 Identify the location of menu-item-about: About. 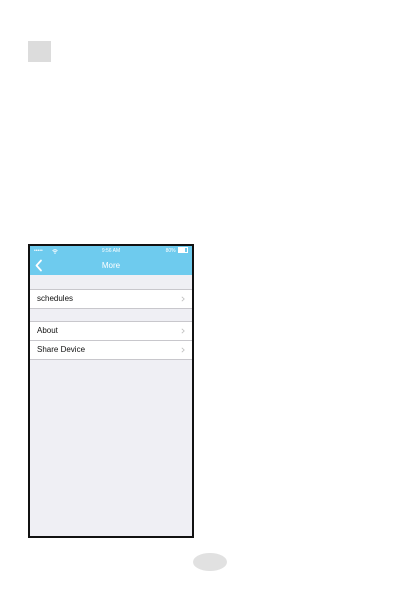
(111, 331).